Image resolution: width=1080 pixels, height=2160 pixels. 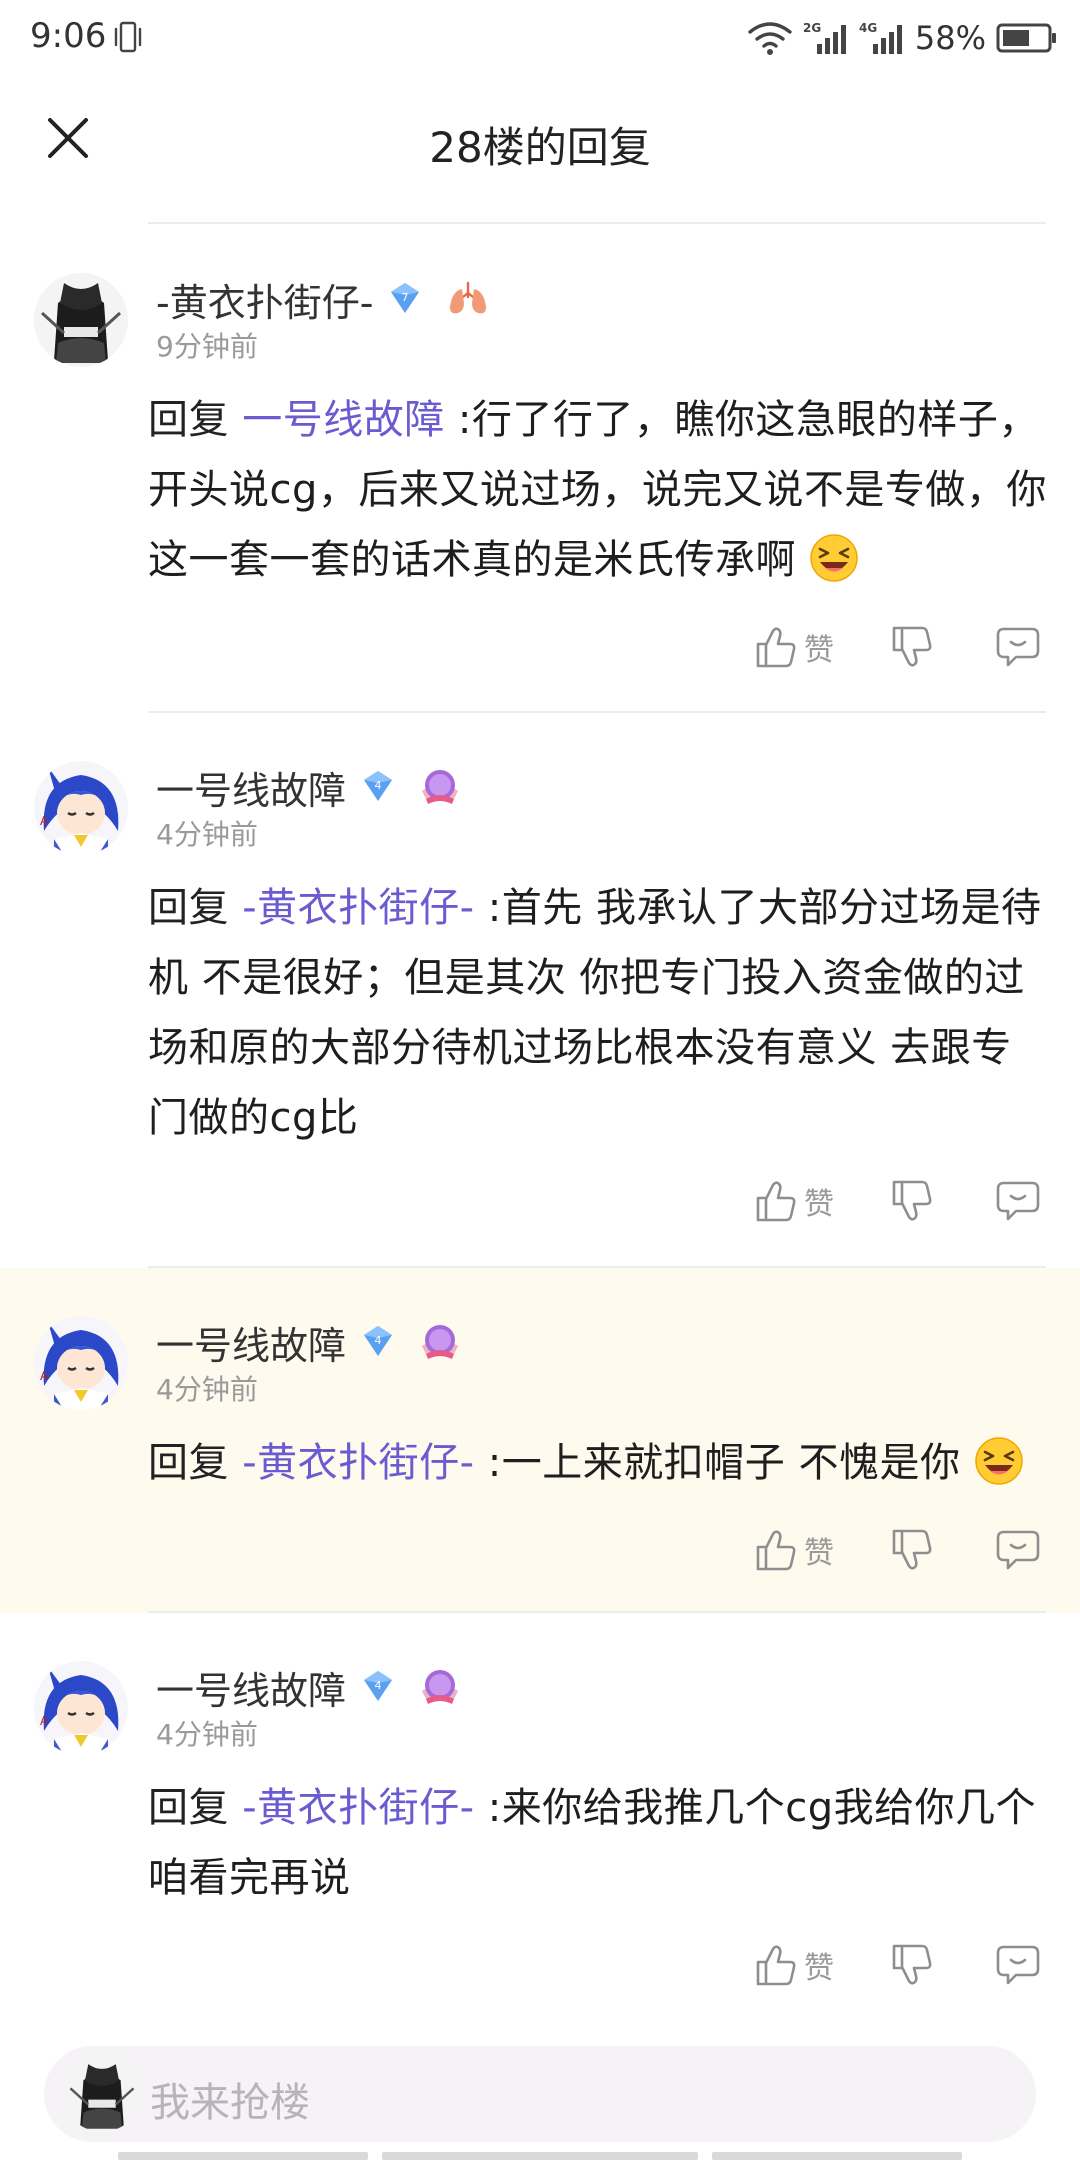 I want to click on reply-input: 我来抢楼, so click(x=540, y=2094).